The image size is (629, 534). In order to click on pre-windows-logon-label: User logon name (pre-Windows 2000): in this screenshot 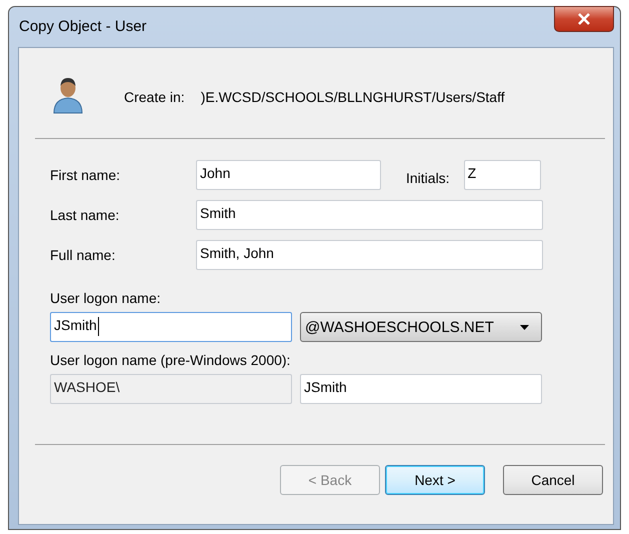, I will do `click(171, 360)`.